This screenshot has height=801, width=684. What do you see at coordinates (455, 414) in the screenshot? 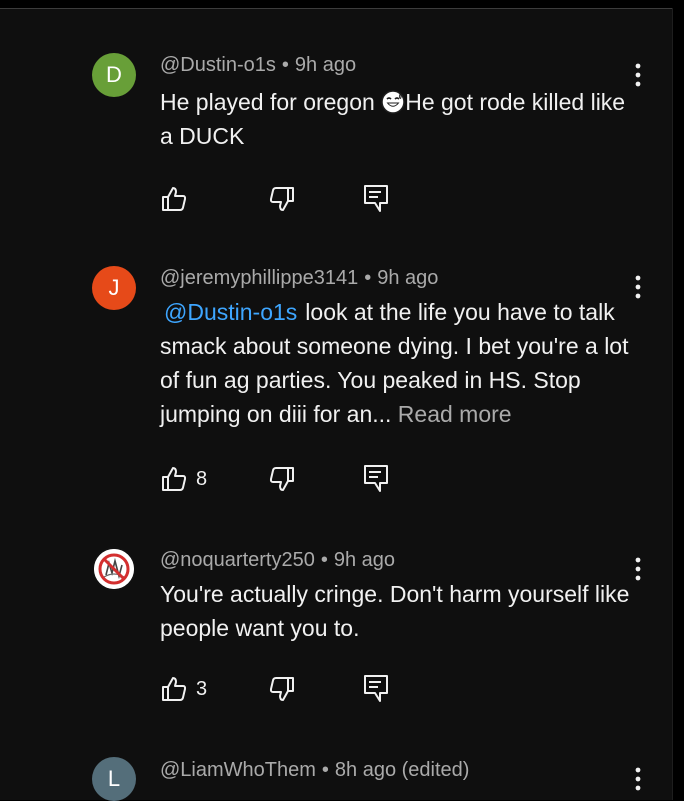
I see `read-more-link: Read more` at bounding box center [455, 414].